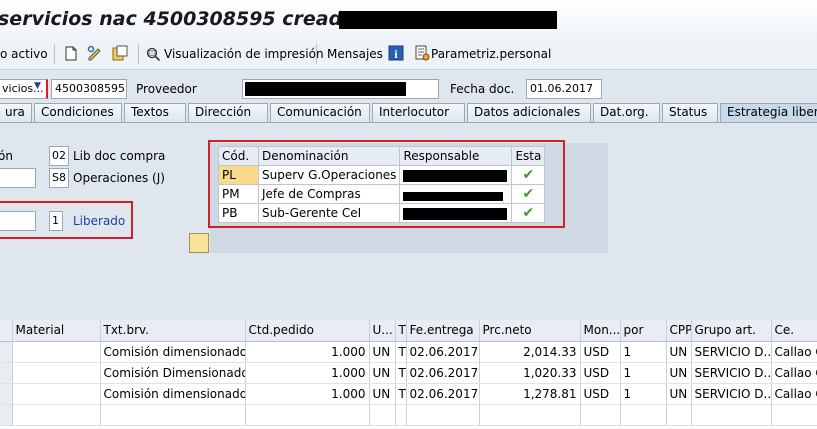  What do you see at coordinates (382, 213) in the screenshot?
I see `table-row: PB Sub-Gerente CeI ✔` at bounding box center [382, 213].